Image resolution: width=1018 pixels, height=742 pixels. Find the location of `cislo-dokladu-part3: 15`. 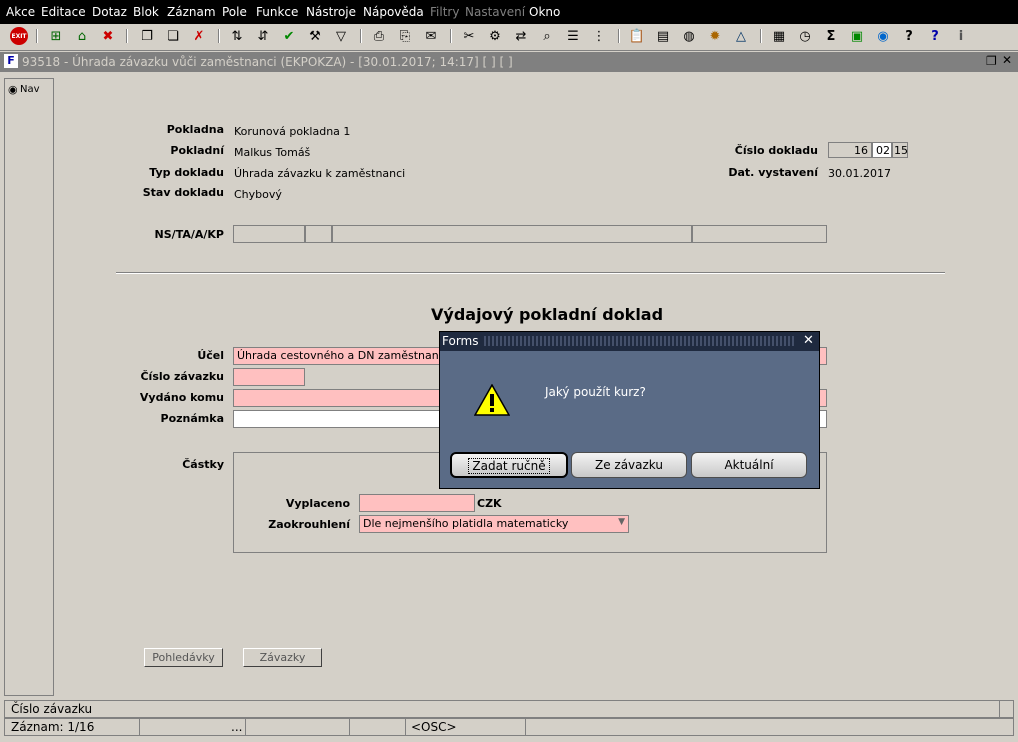

cislo-dokladu-part3: 15 is located at coordinates (900, 150).